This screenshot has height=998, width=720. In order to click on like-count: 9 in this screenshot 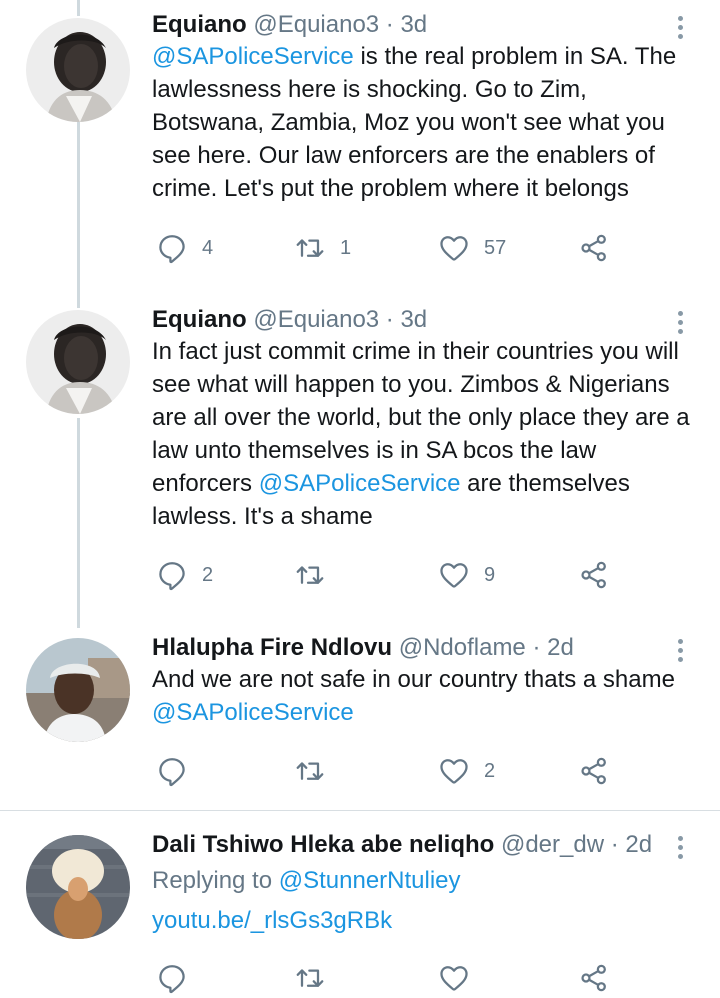, I will do `click(490, 574)`.